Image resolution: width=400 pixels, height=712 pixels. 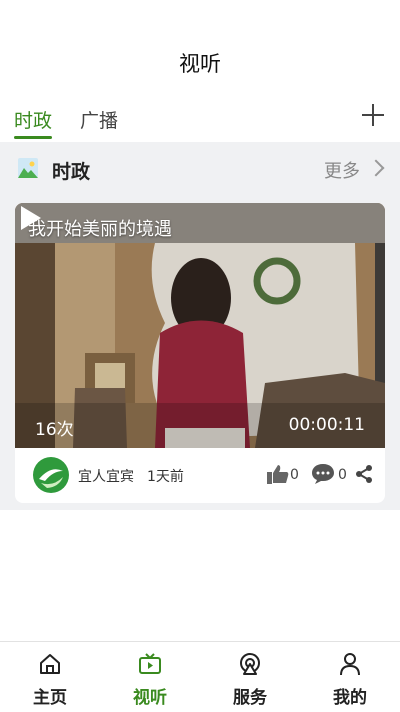 I want to click on section-title: 时政, so click(x=71, y=172).